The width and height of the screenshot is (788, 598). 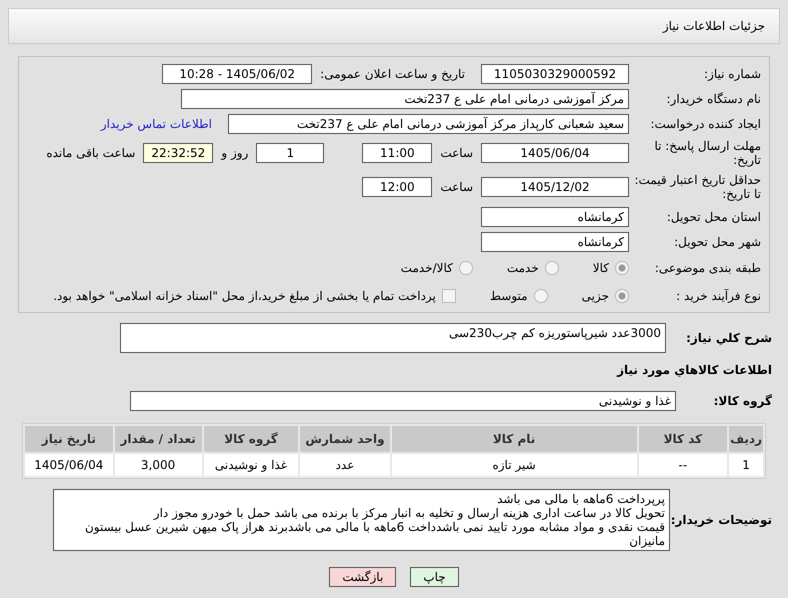 What do you see at coordinates (158, 439) in the screenshot?
I see `column-header: تعداد / مقدار` at bounding box center [158, 439].